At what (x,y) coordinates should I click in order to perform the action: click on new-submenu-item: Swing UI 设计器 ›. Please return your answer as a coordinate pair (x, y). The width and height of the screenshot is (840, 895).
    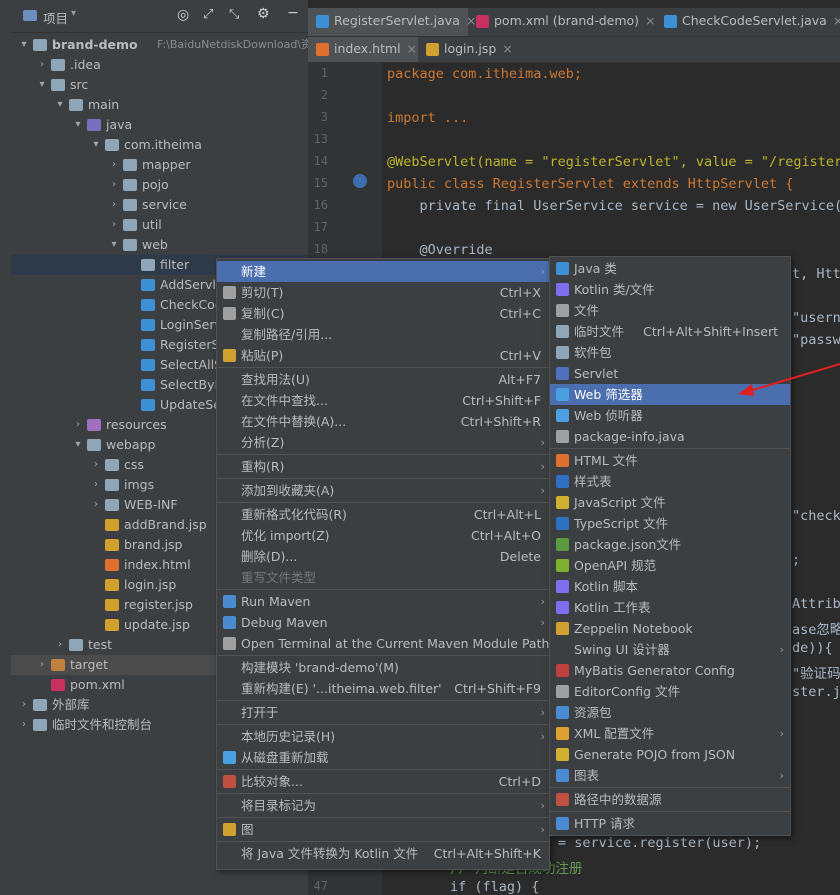
    Looking at the image, I should click on (670, 649).